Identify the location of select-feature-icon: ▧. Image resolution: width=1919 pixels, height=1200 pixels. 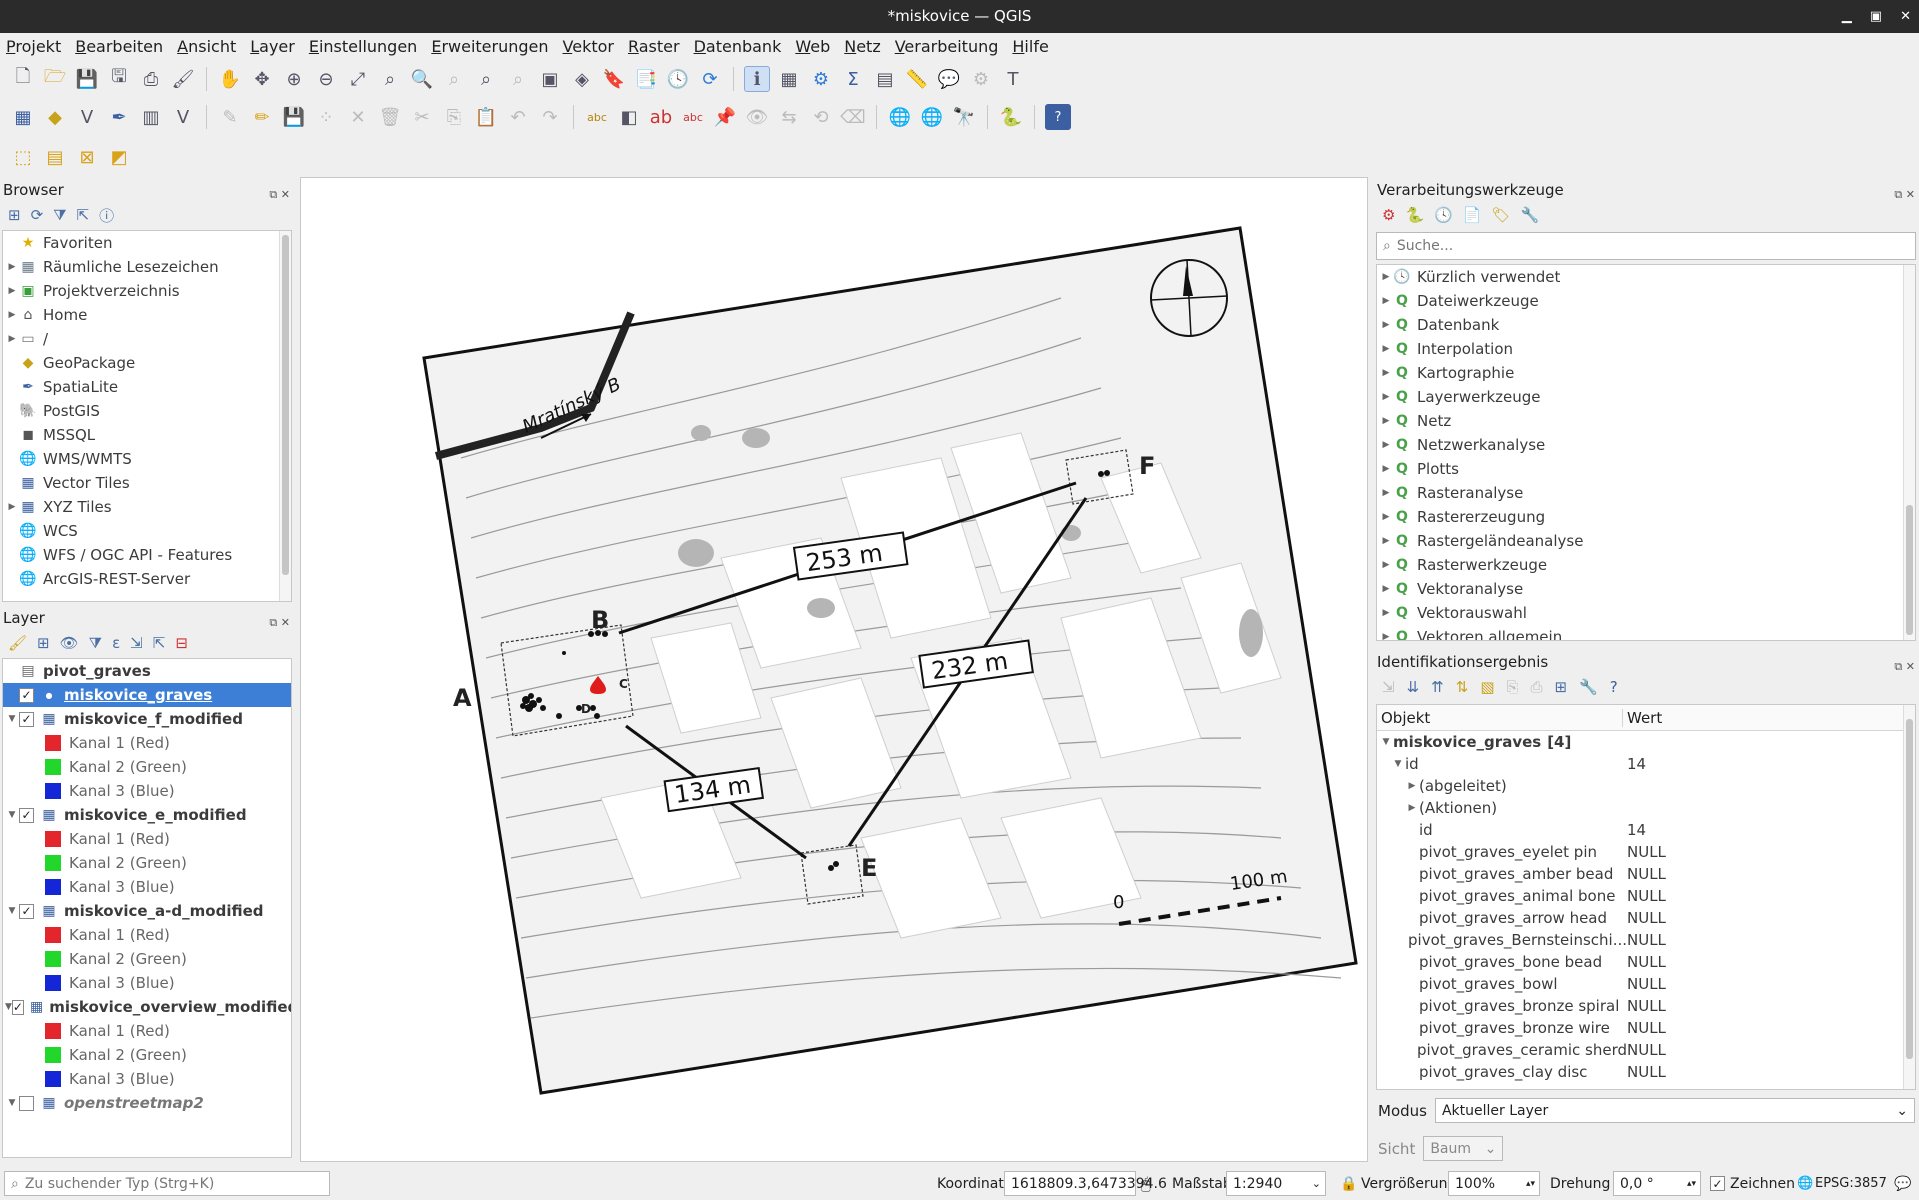
(1487, 687).